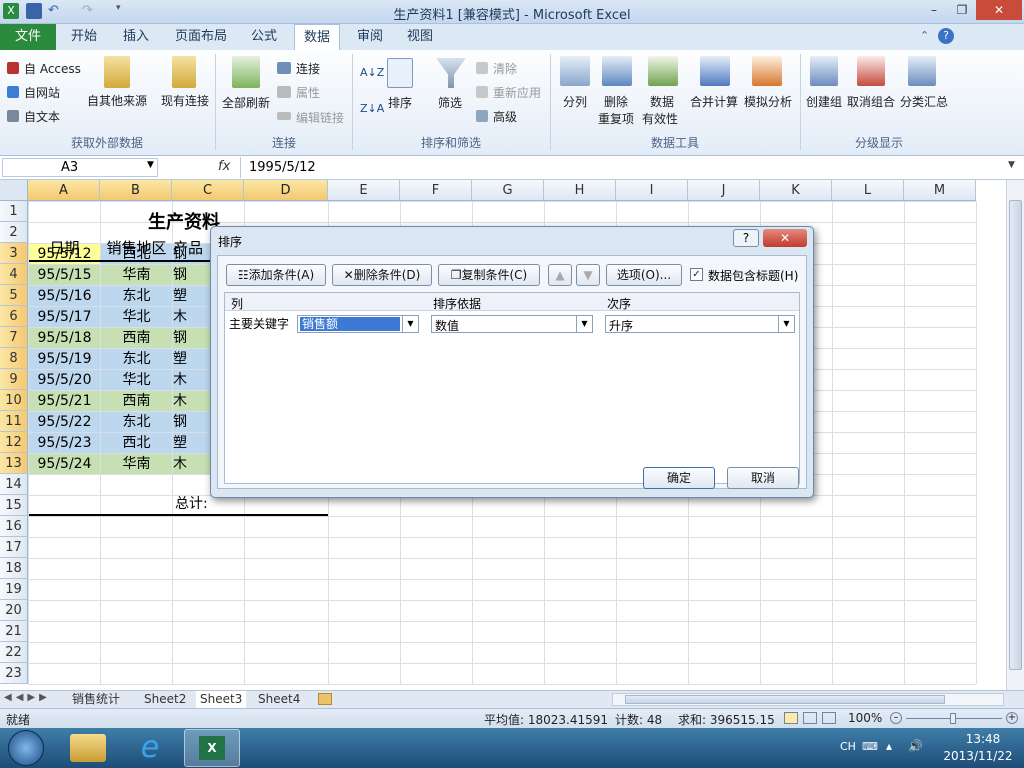  Describe the element at coordinates (999, 10) in the screenshot. I see `close-button: ✕` at that location.